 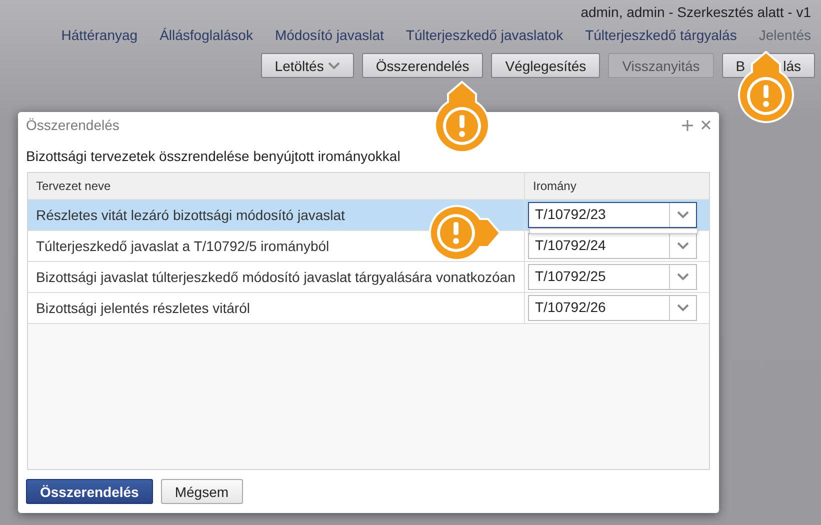 What do you see at coordinates (368, 215) in the screenshot?
I see `table-row: Részletes vitát lezáró bizottsági módosító javaslat T/10792/23` at bounding box center [368, 215].